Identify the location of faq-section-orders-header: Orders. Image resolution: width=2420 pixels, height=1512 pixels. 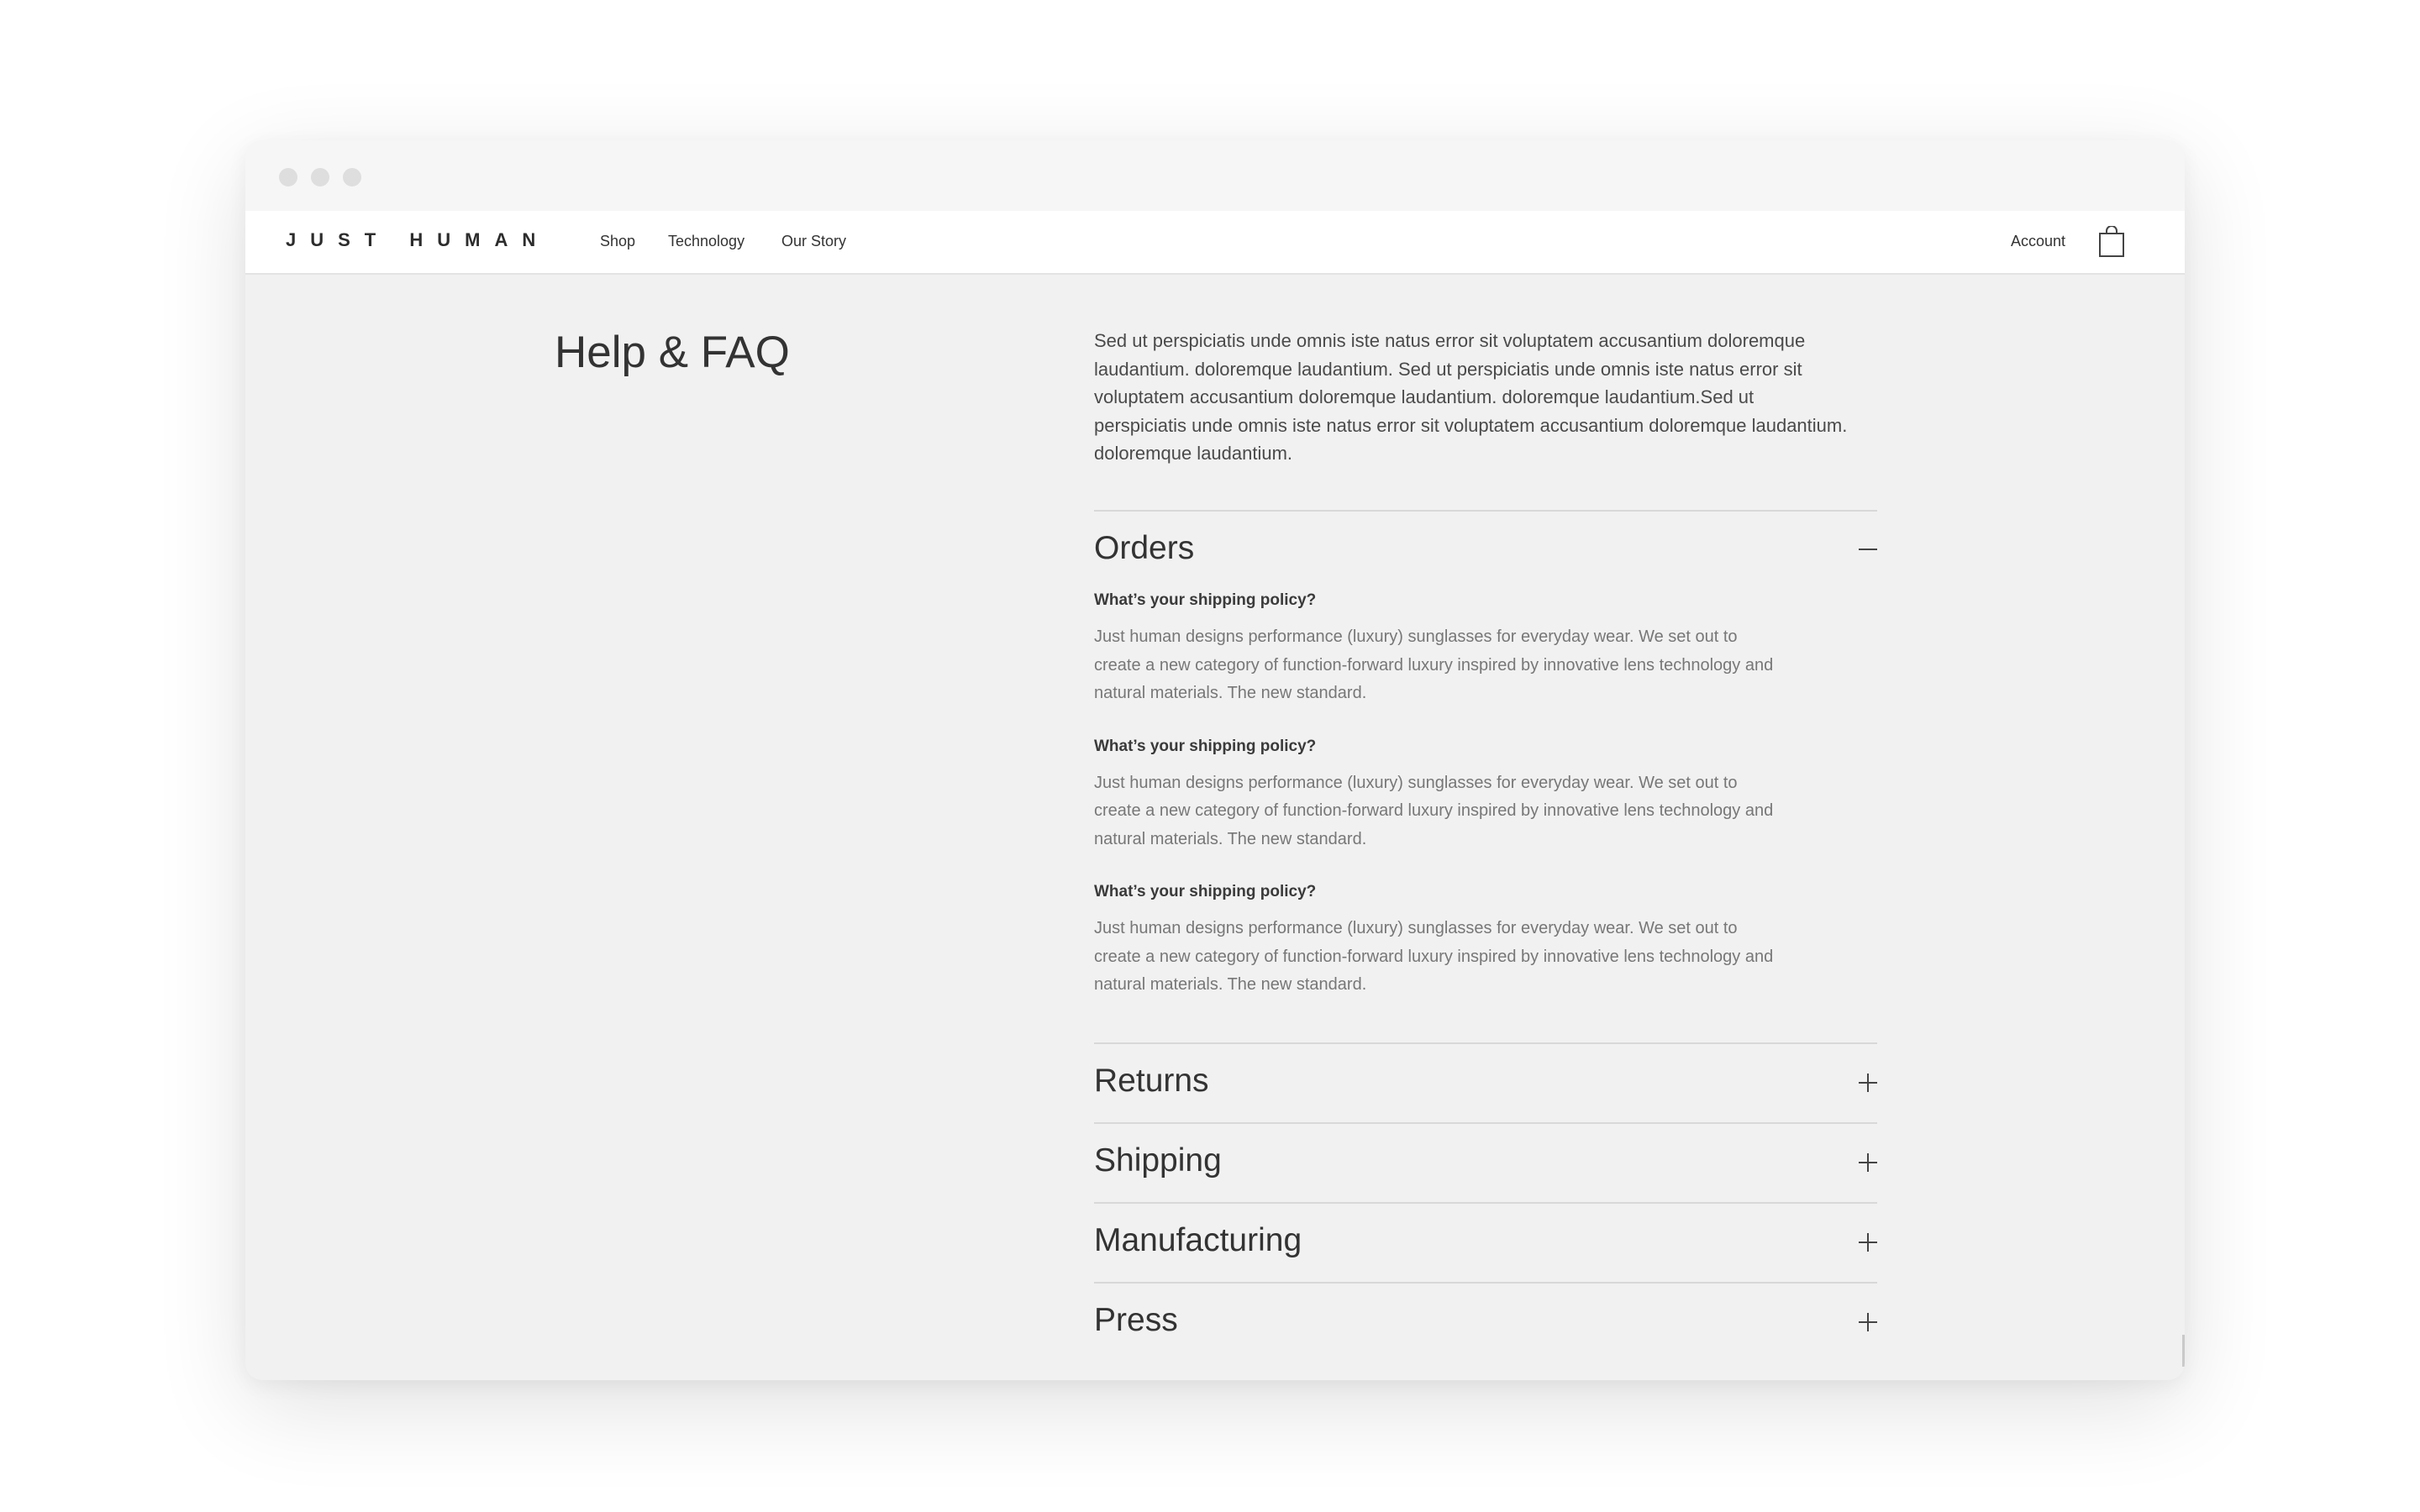
(1485, 550).